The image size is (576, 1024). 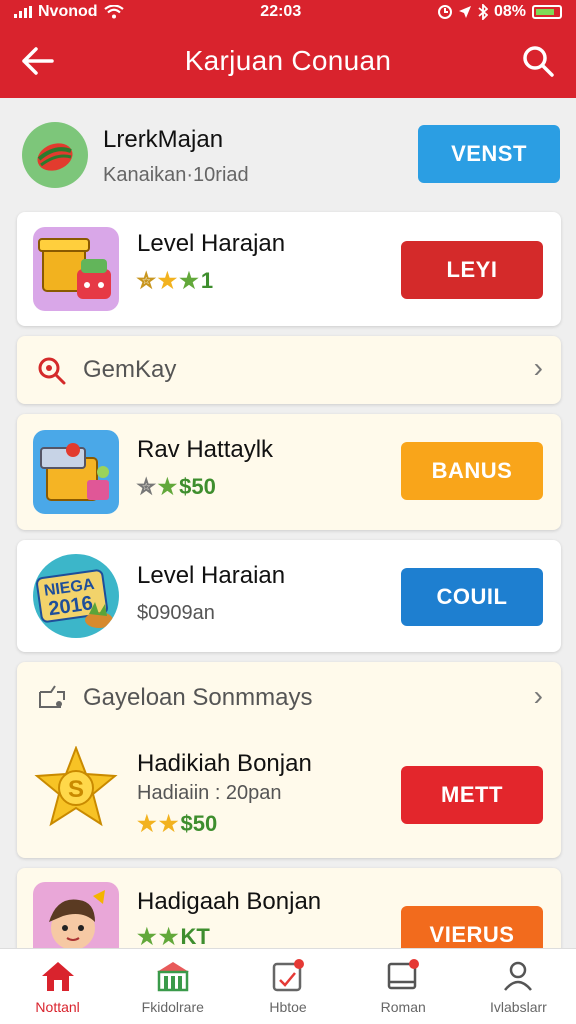 What do you see at coordinates (444, 12) in the screenshot?
I see `alarm-icon` at bounding box center [444, 12].